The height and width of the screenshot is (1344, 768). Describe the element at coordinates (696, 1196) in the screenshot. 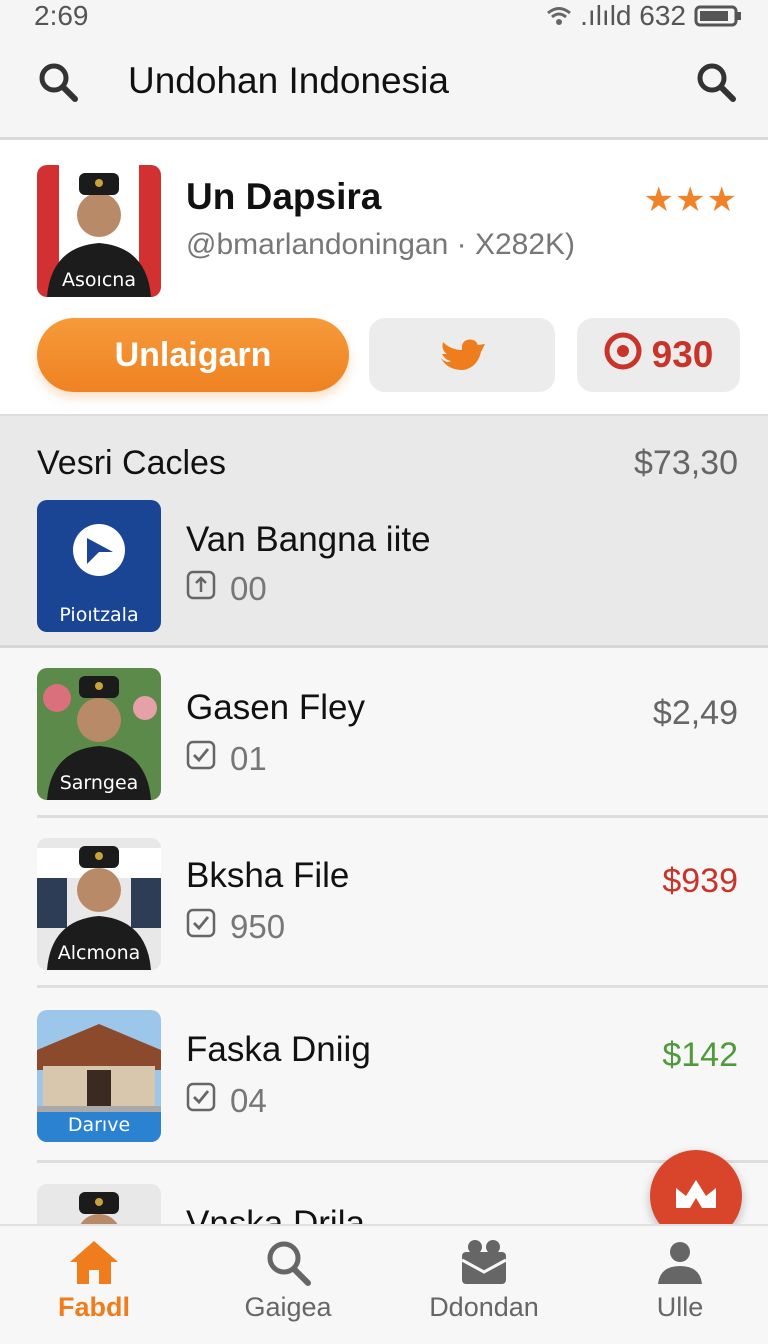

I see `crown-icon` at that location.